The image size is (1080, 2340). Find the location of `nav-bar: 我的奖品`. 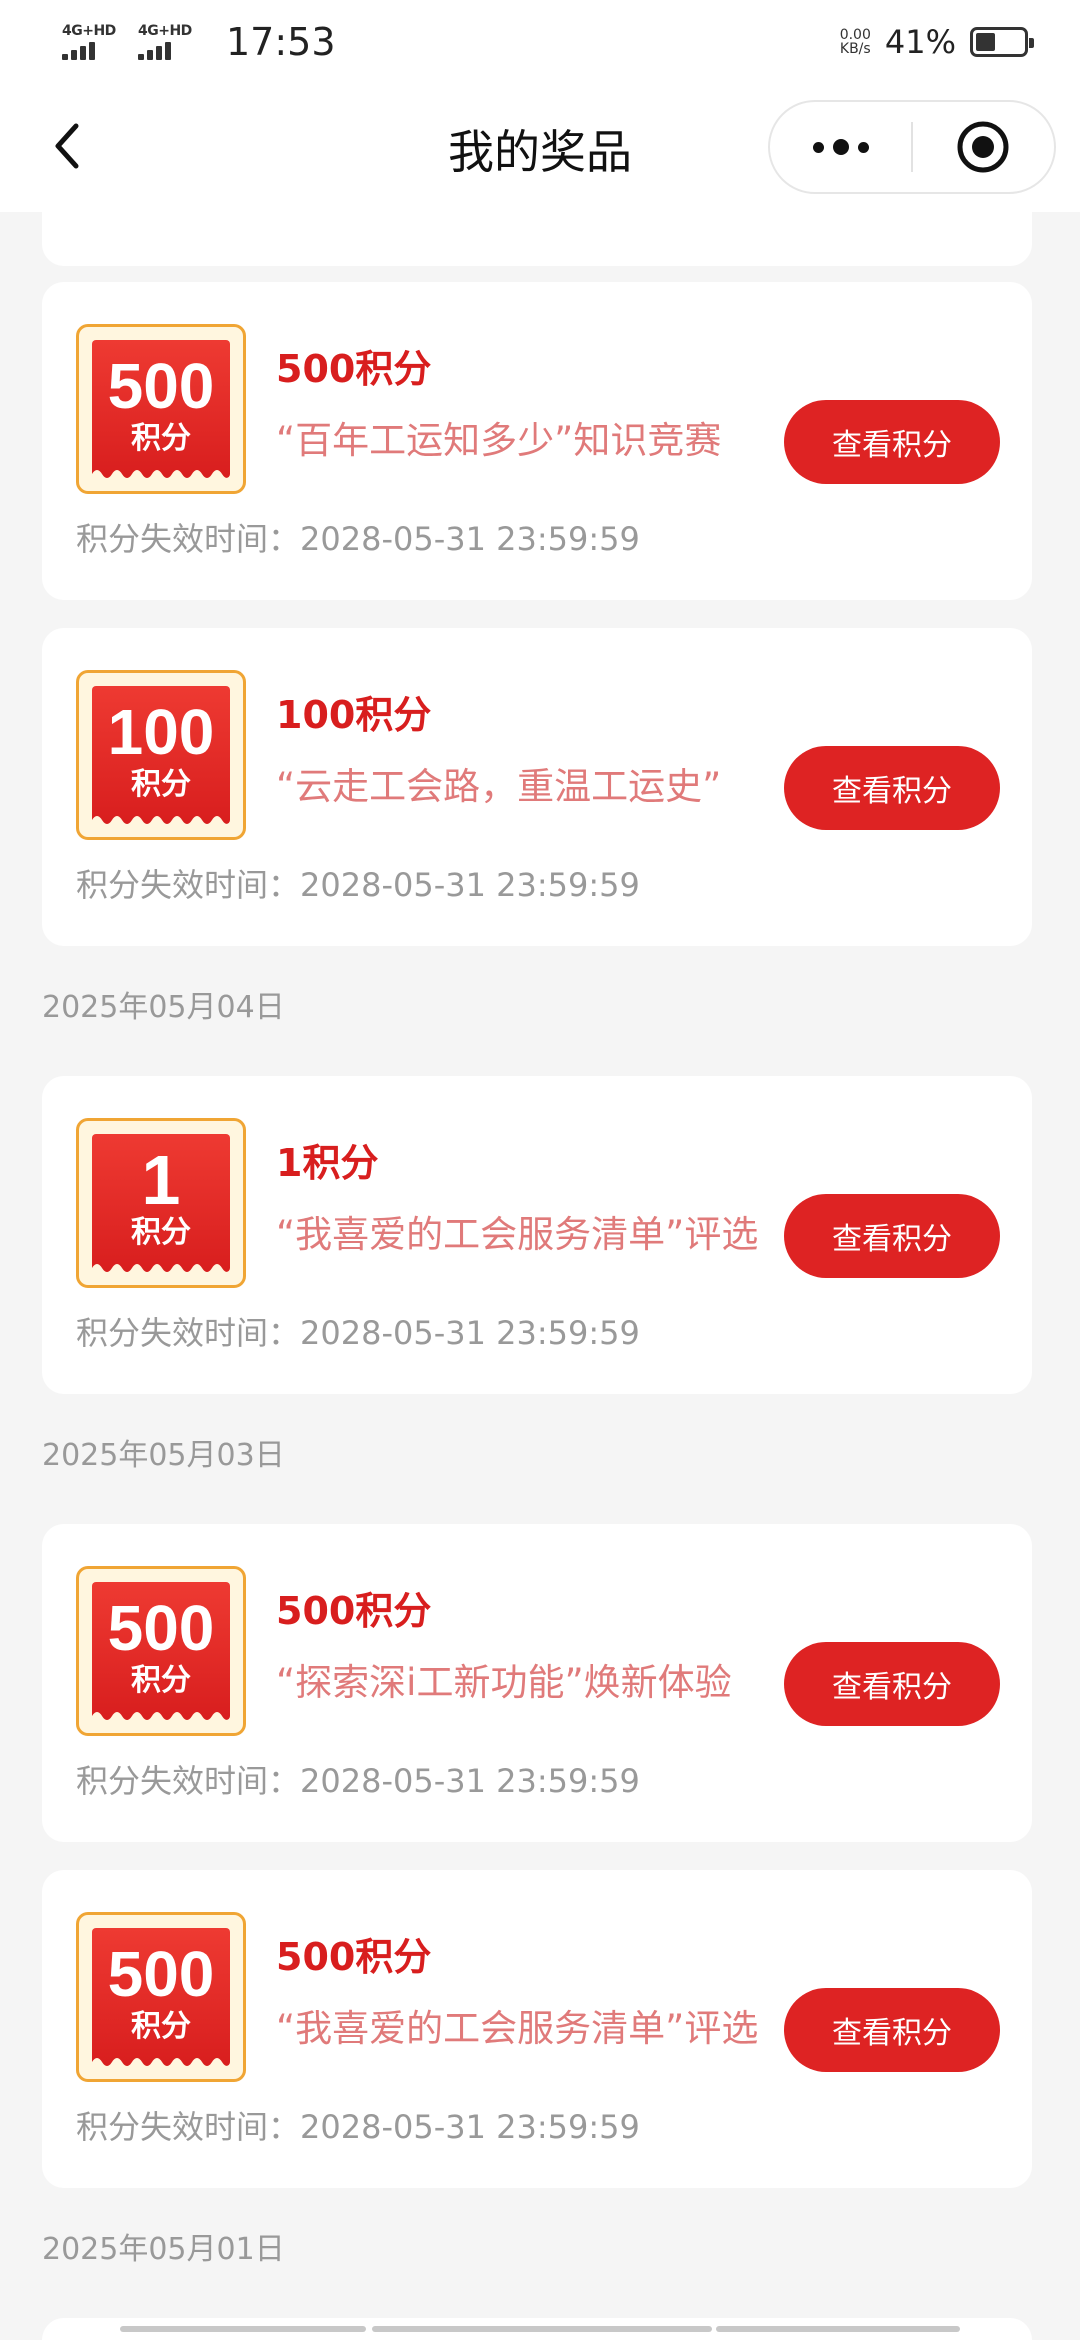

nav-bar: 我的奖品 is located at coordinates (540, 148).